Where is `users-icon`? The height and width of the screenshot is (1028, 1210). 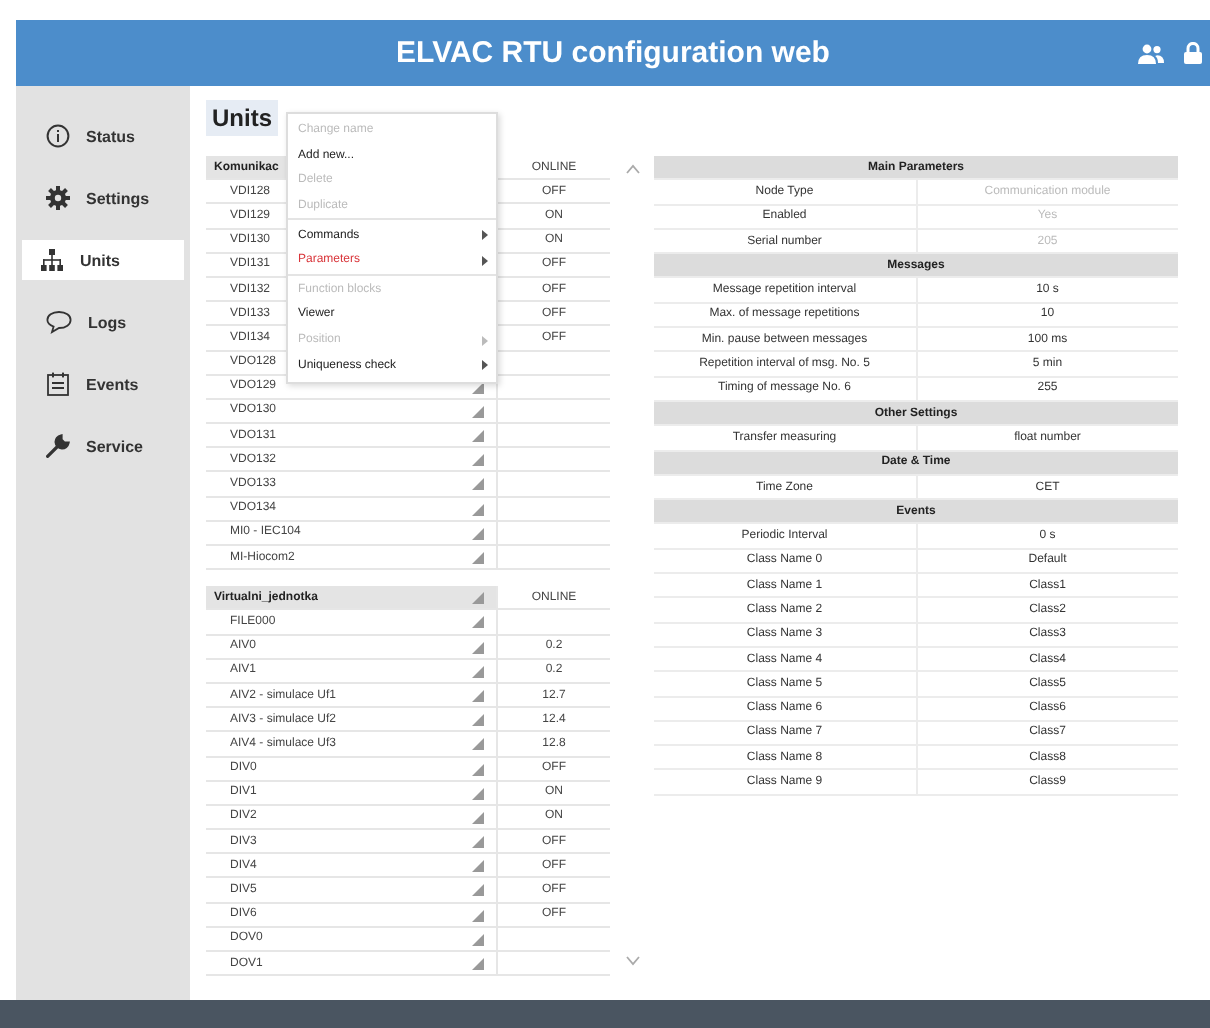 users-icon is located at coordinates (1151, 53).